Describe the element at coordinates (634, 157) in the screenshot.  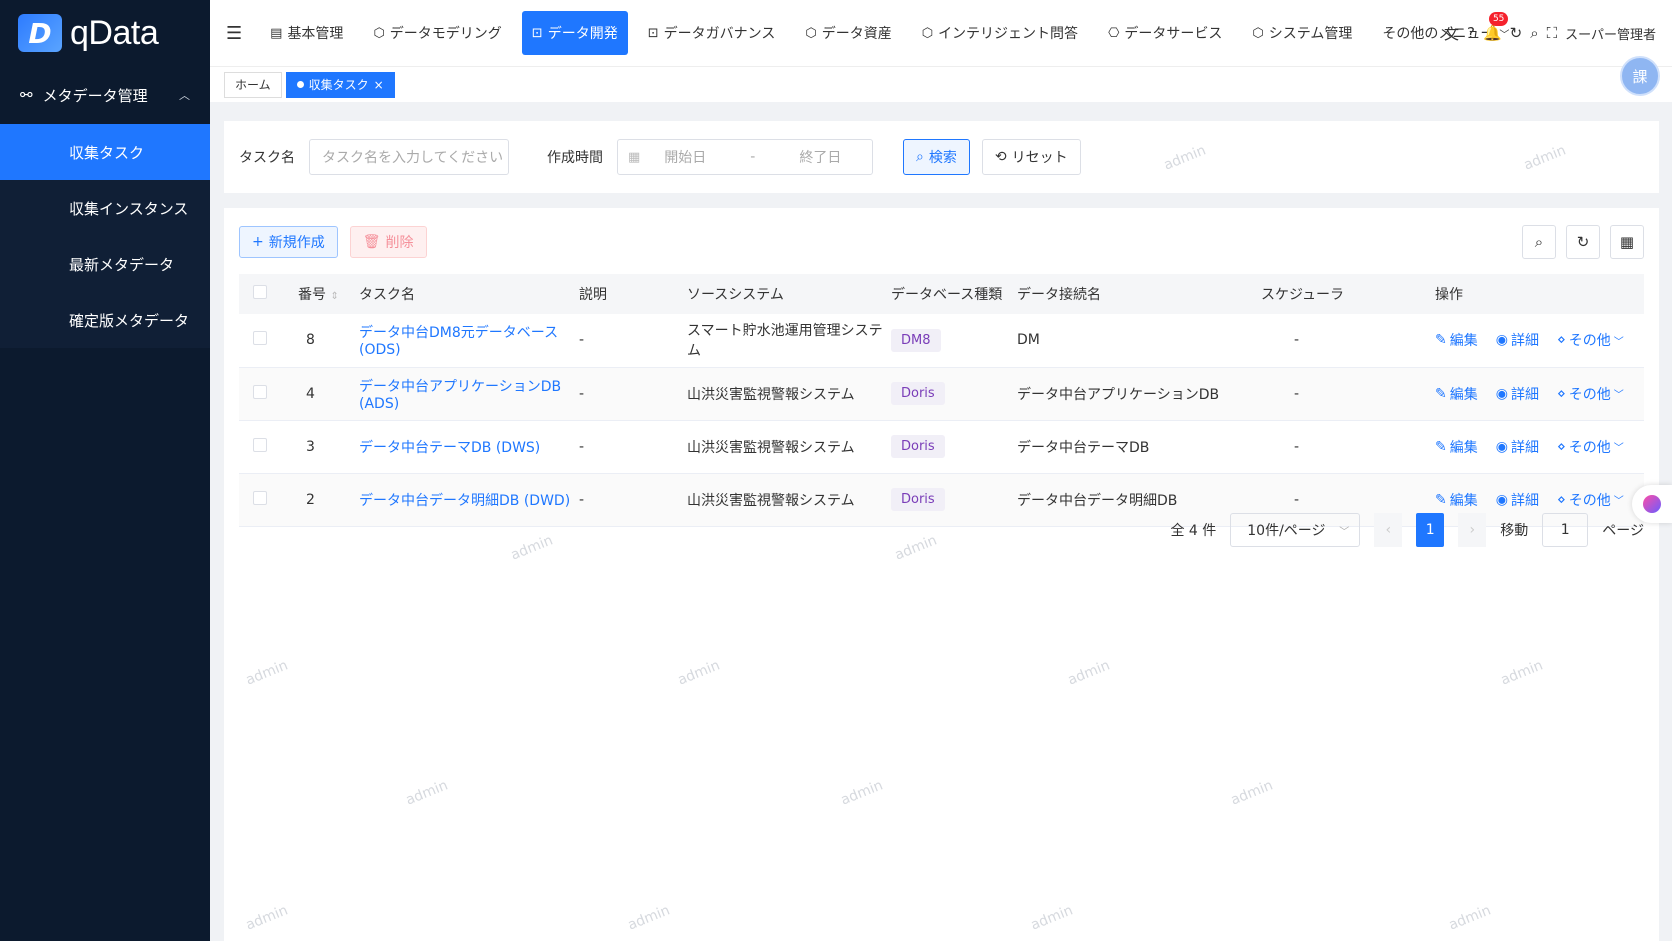
I see `calendar-icon: ▦` at that location.